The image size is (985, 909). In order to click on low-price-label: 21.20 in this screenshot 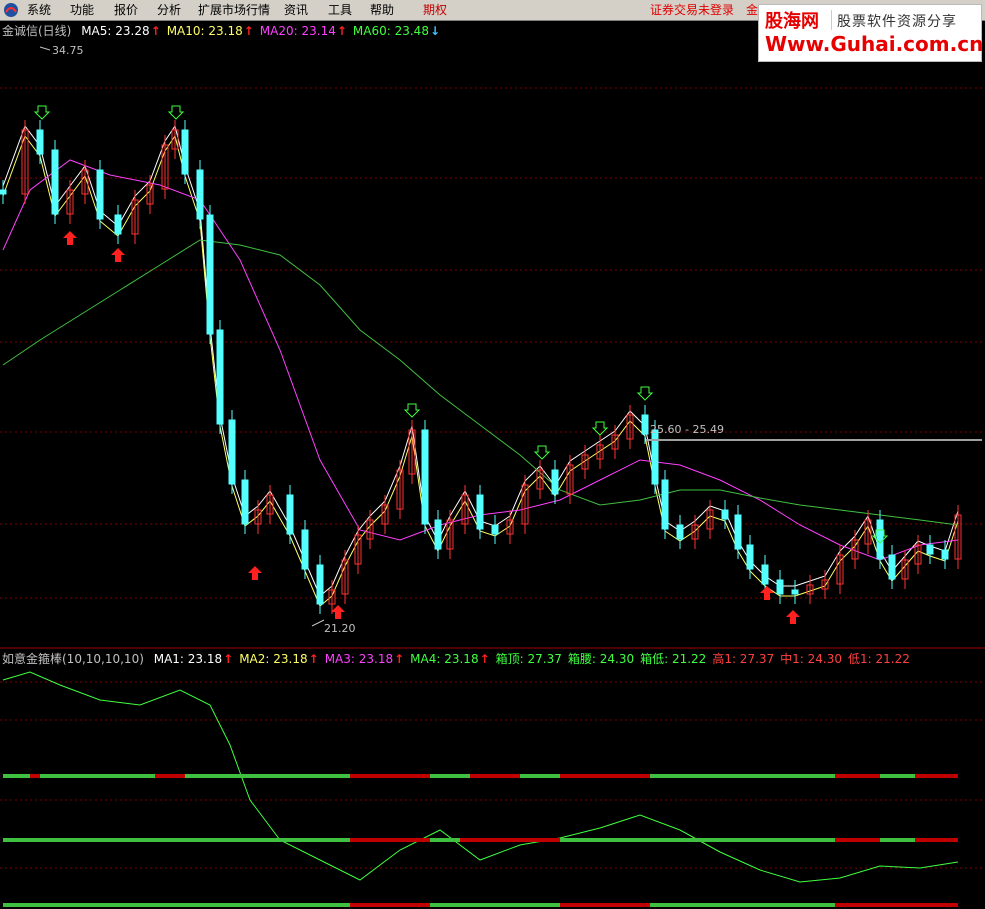, I will do `click(340, 628)`.